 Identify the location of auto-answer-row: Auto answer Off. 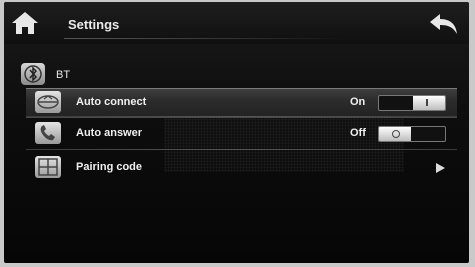
(241, 134).